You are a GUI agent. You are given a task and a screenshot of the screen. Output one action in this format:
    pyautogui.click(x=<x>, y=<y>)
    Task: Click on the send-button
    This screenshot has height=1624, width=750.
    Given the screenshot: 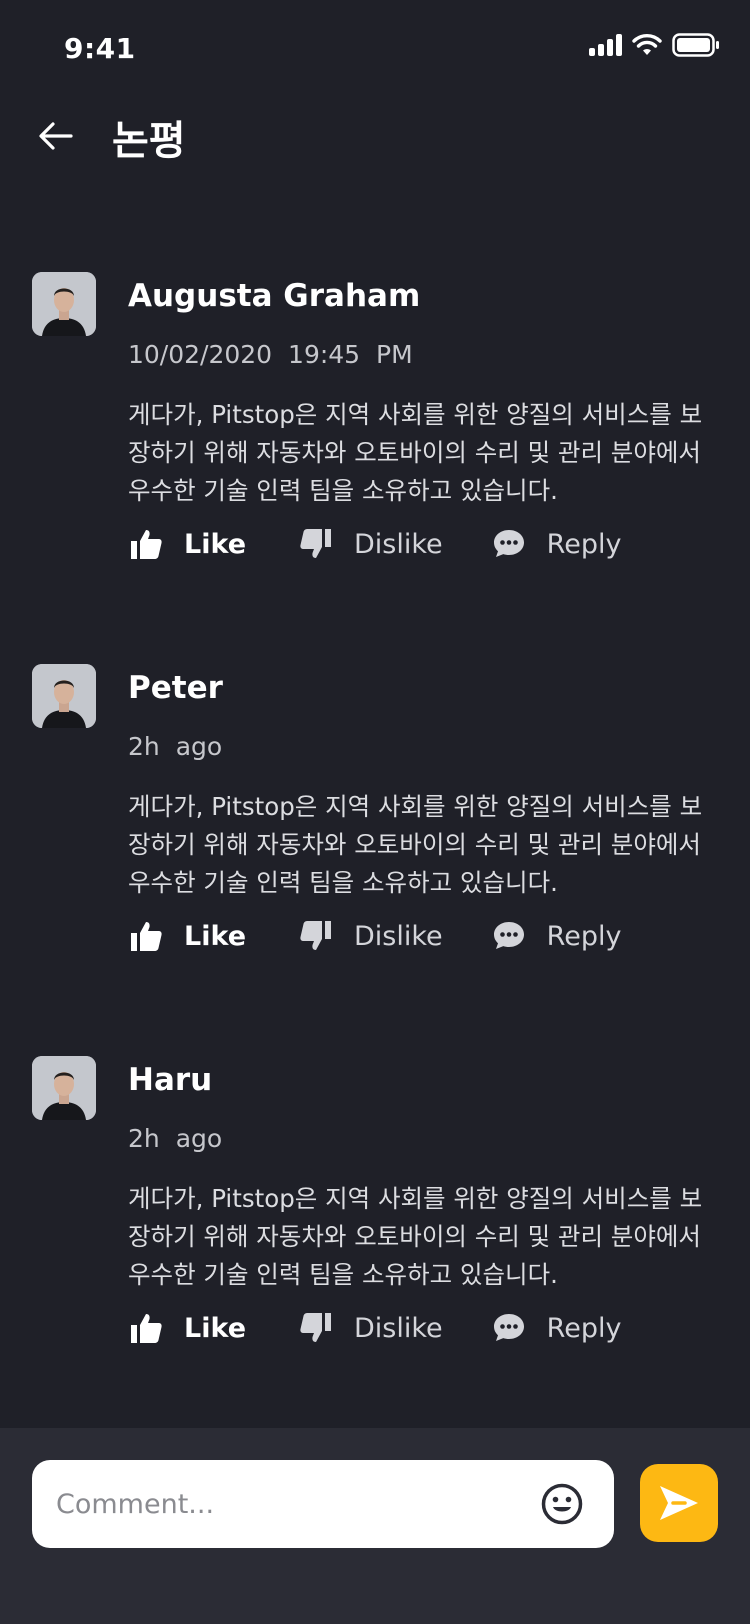 What is the action you would take?
    pyautogui.click(x=679, y=1503)
    